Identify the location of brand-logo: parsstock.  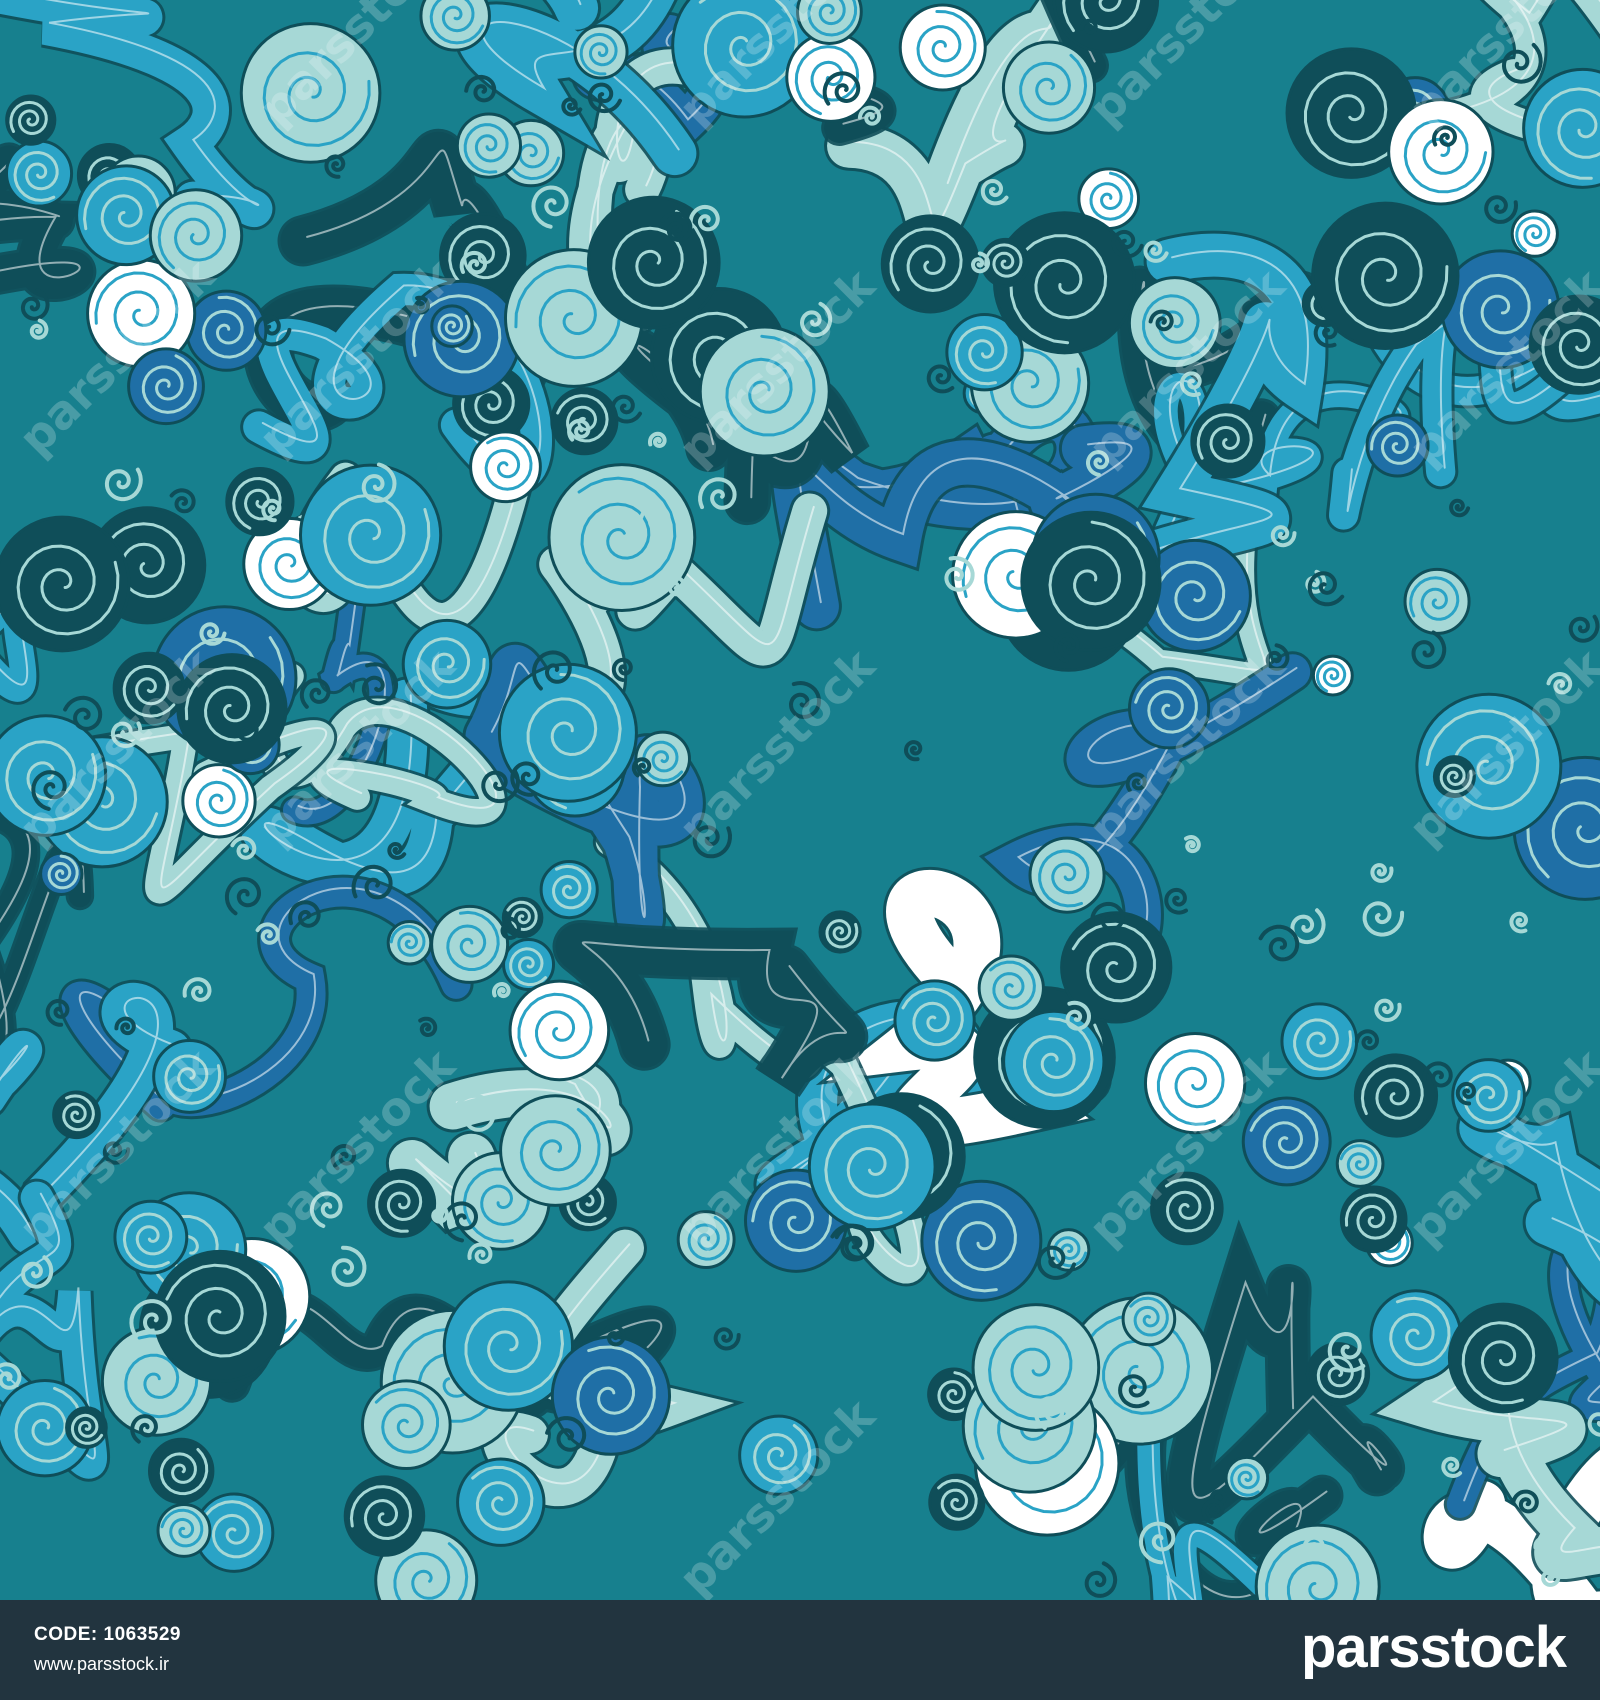
(1433, 1647).